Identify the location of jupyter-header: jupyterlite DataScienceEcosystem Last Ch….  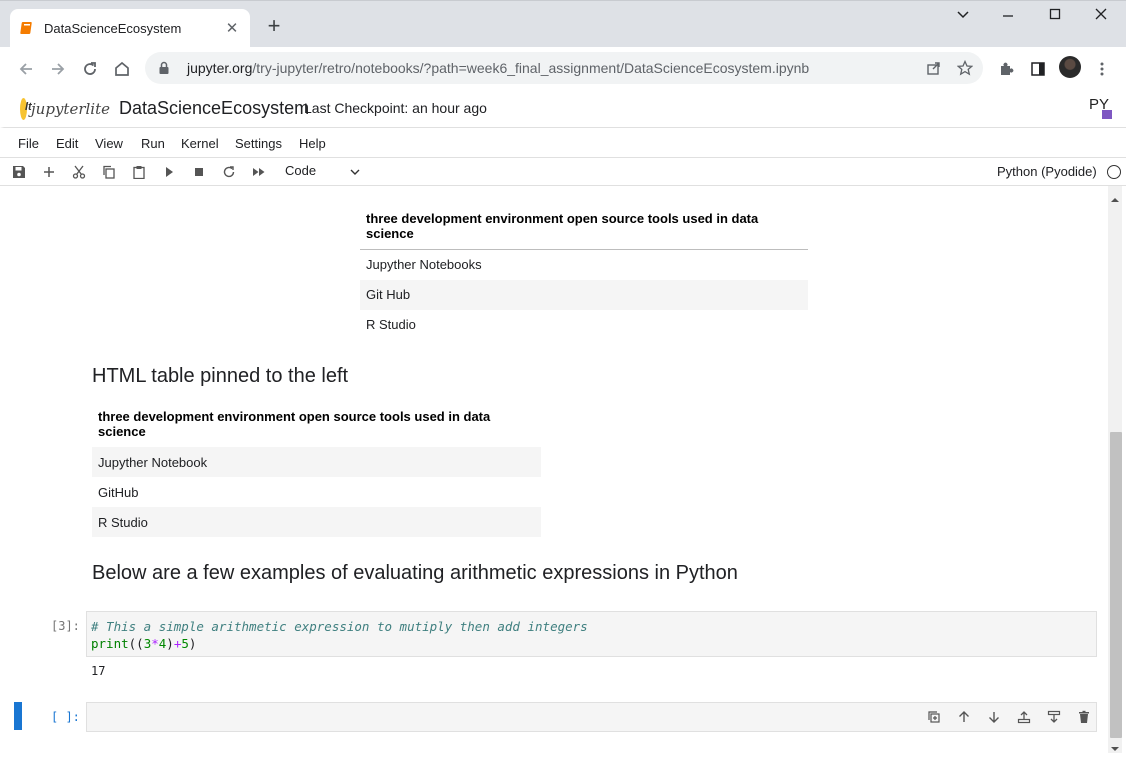
(563, 109).